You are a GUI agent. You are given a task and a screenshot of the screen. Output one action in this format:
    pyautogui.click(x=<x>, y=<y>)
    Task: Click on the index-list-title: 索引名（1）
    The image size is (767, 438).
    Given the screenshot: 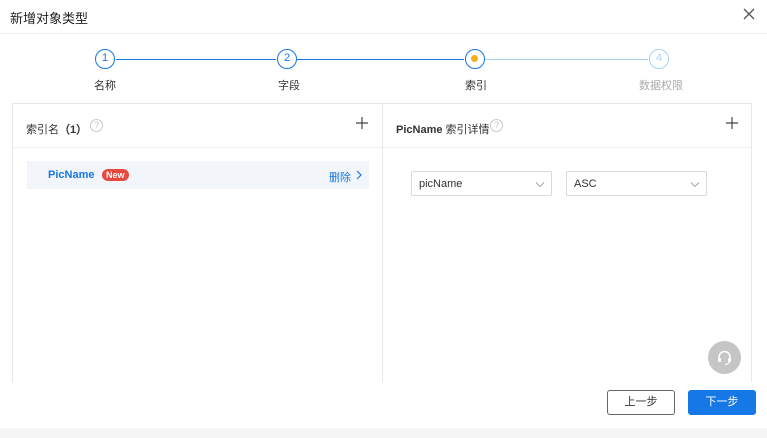 What is the action you would take?
    pyautogui.click(x=57, y=130)
    